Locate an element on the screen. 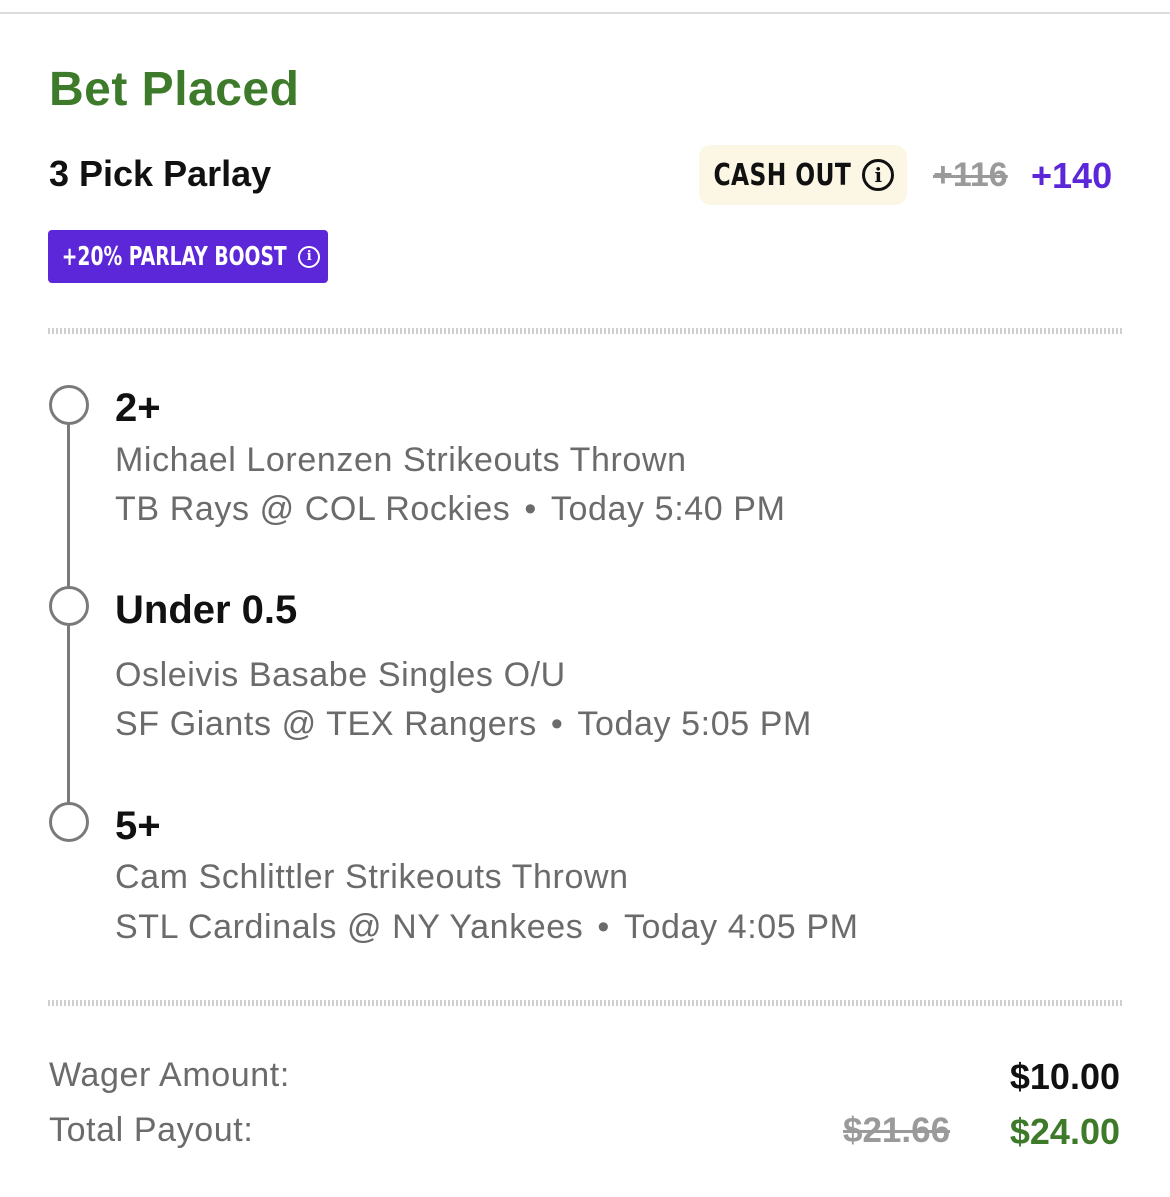 The image size is (1170, 1197). parlay-boost-label: +20% PARLAY BOOST is located at coordinates (174, 256).